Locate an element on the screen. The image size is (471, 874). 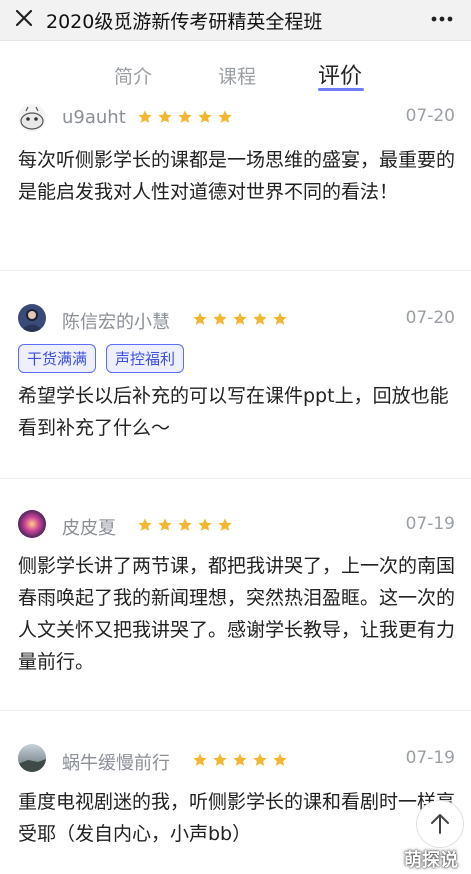
tab-bar: 简介 课程 评价 is located at coordinates (235, 76).